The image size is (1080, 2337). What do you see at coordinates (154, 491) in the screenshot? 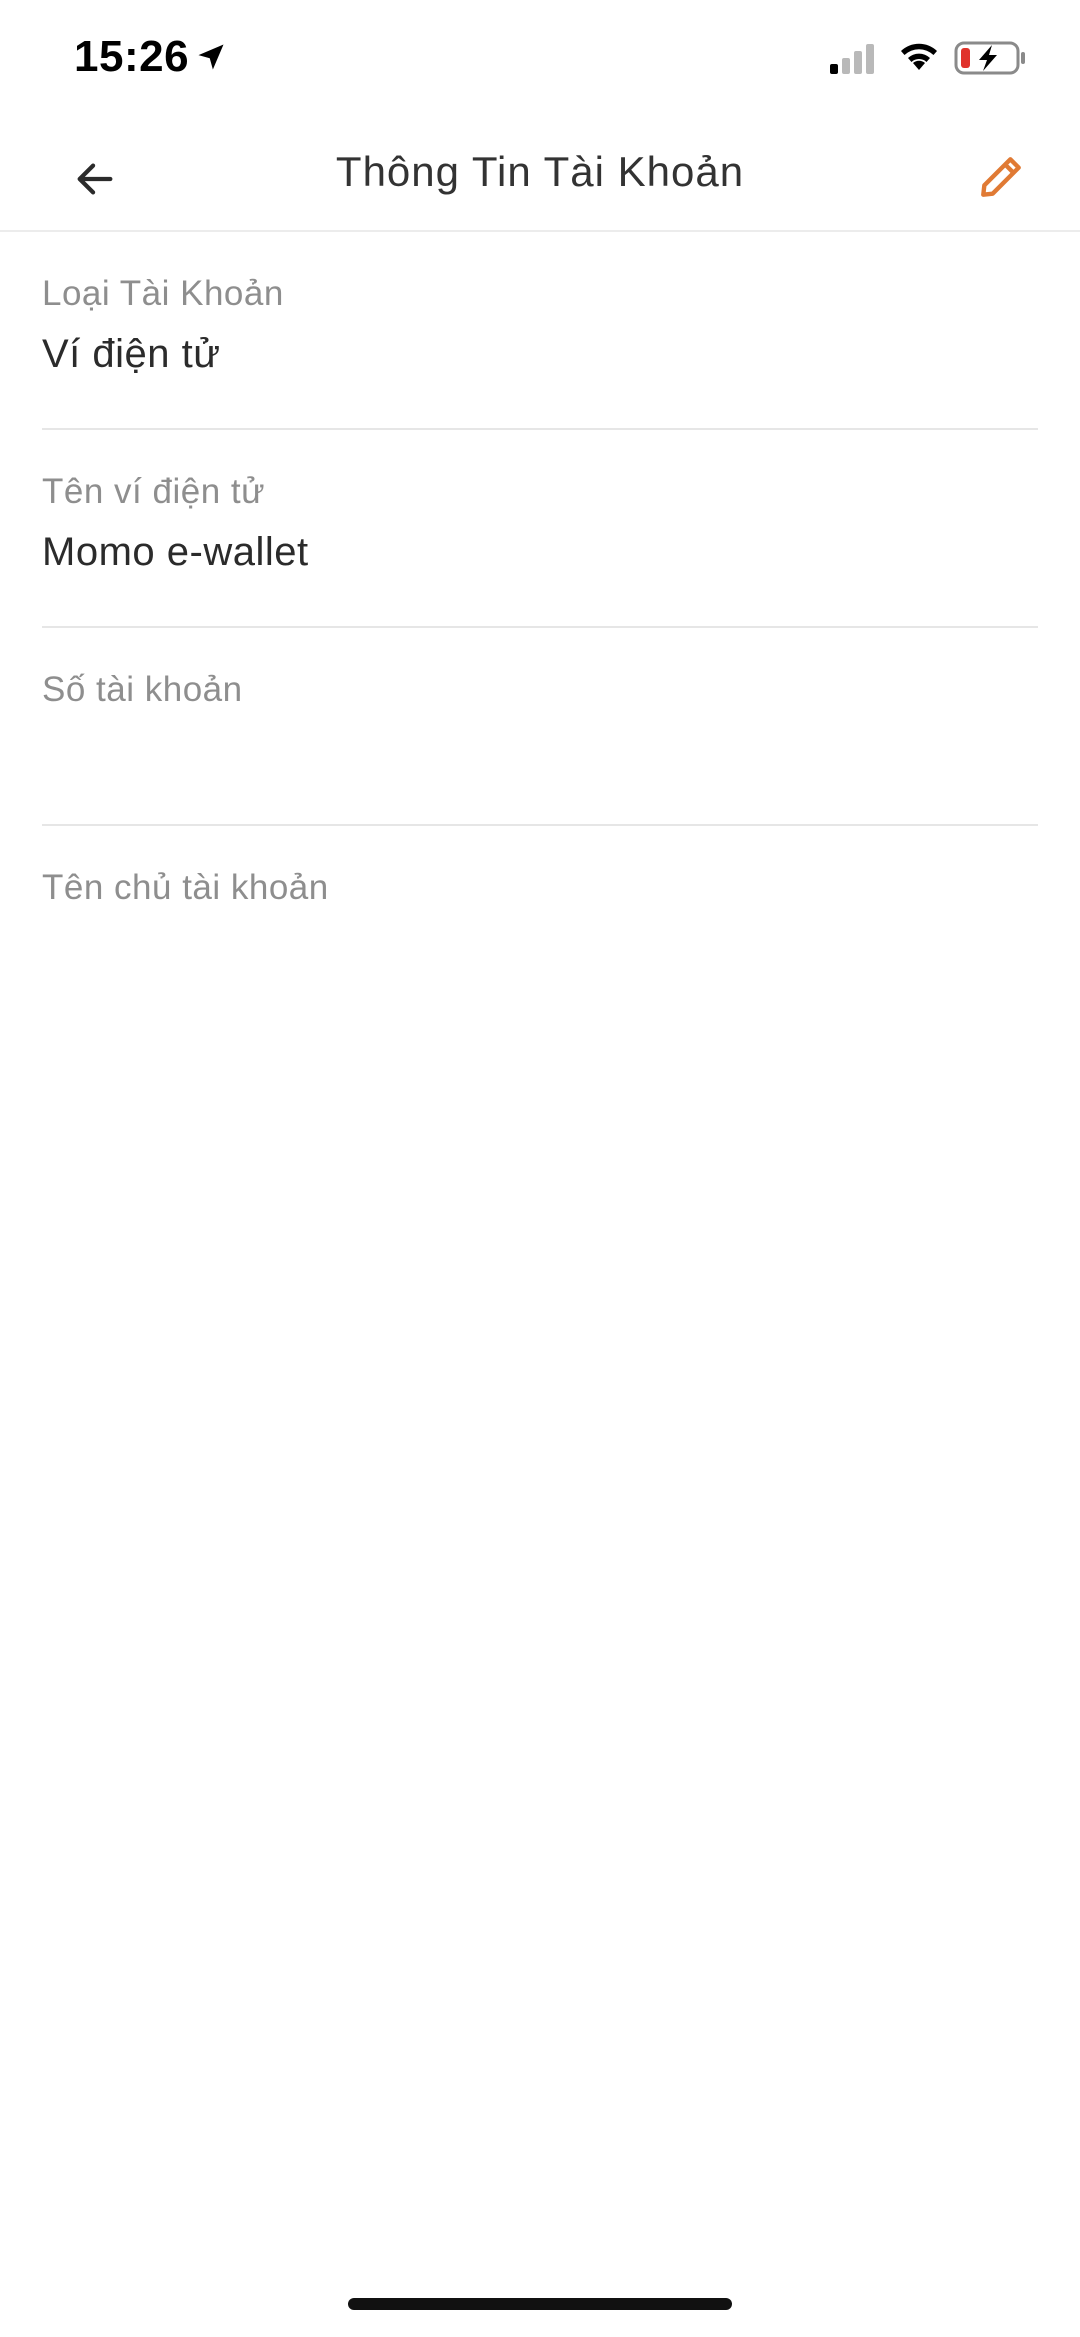
I see `field-label: Tên ví điện tử` at bounding box center [154, 491].